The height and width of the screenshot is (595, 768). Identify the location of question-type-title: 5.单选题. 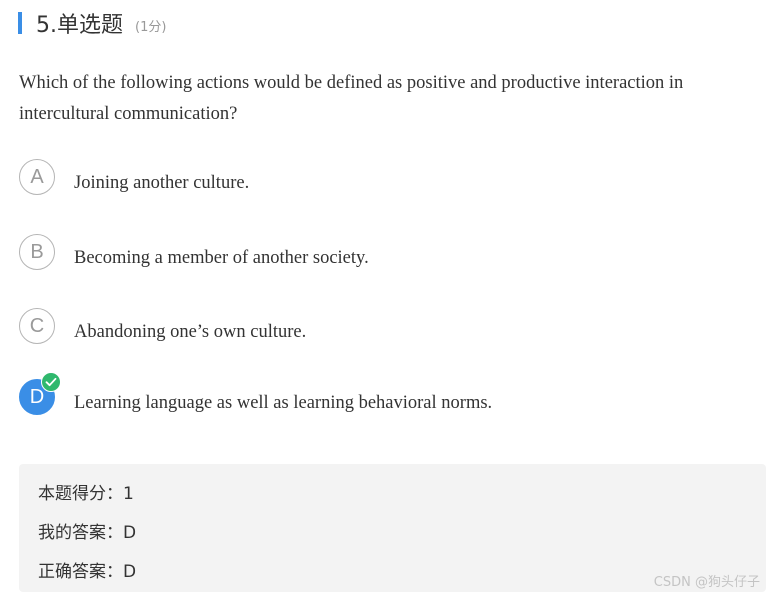
(79, 25).